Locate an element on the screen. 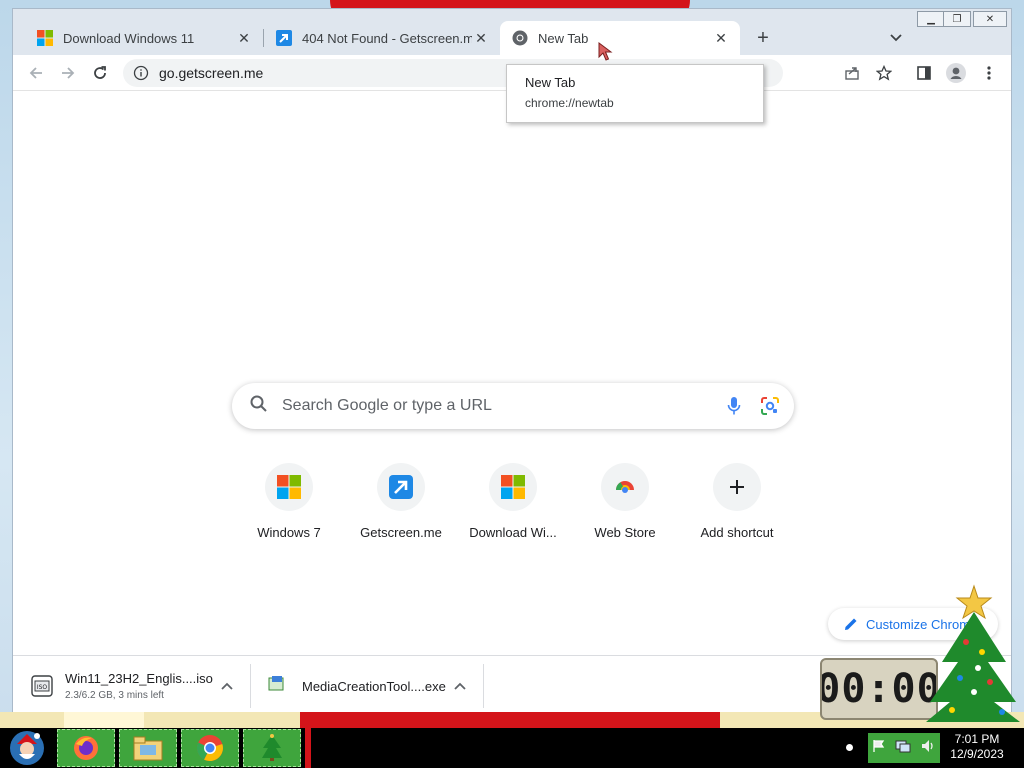 This screenshot has width=1024, height=768. shortcut-windows-7: Windows 7 is located at coordinates (289, 501).